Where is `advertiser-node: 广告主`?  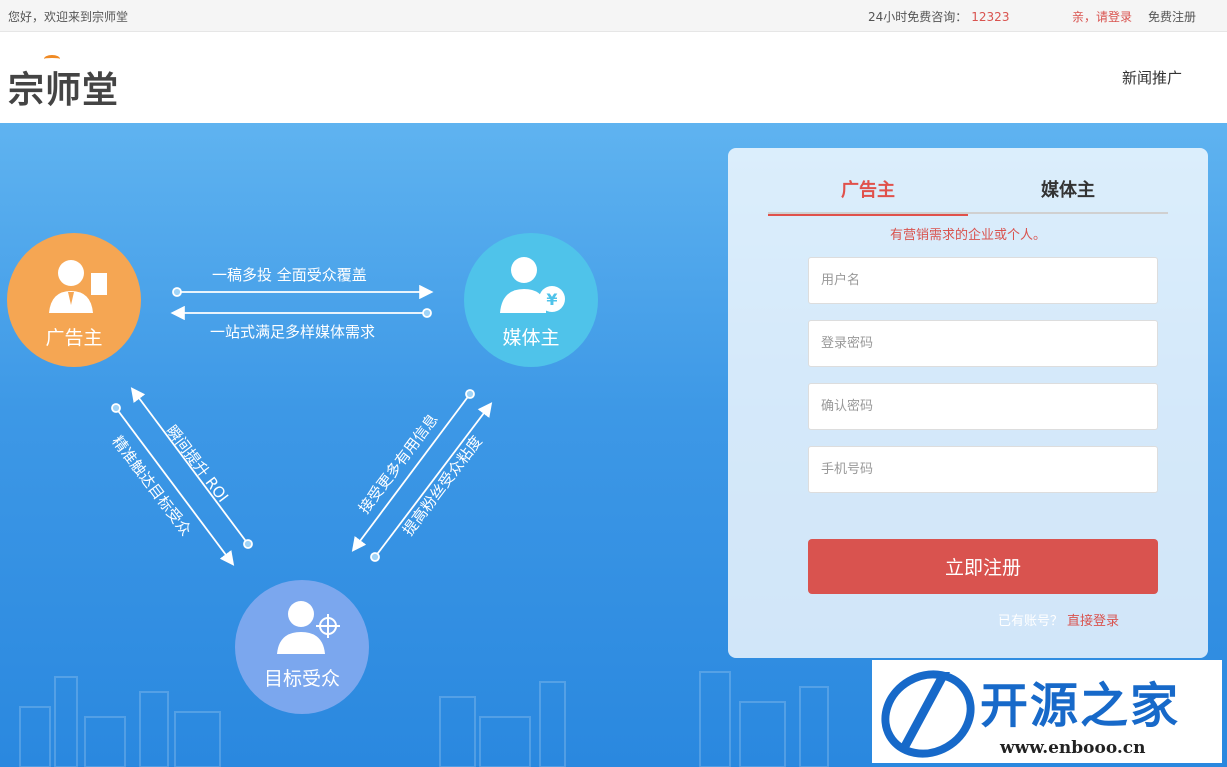 advertiser-node: 广告主 is located at coordinates (74, 300).